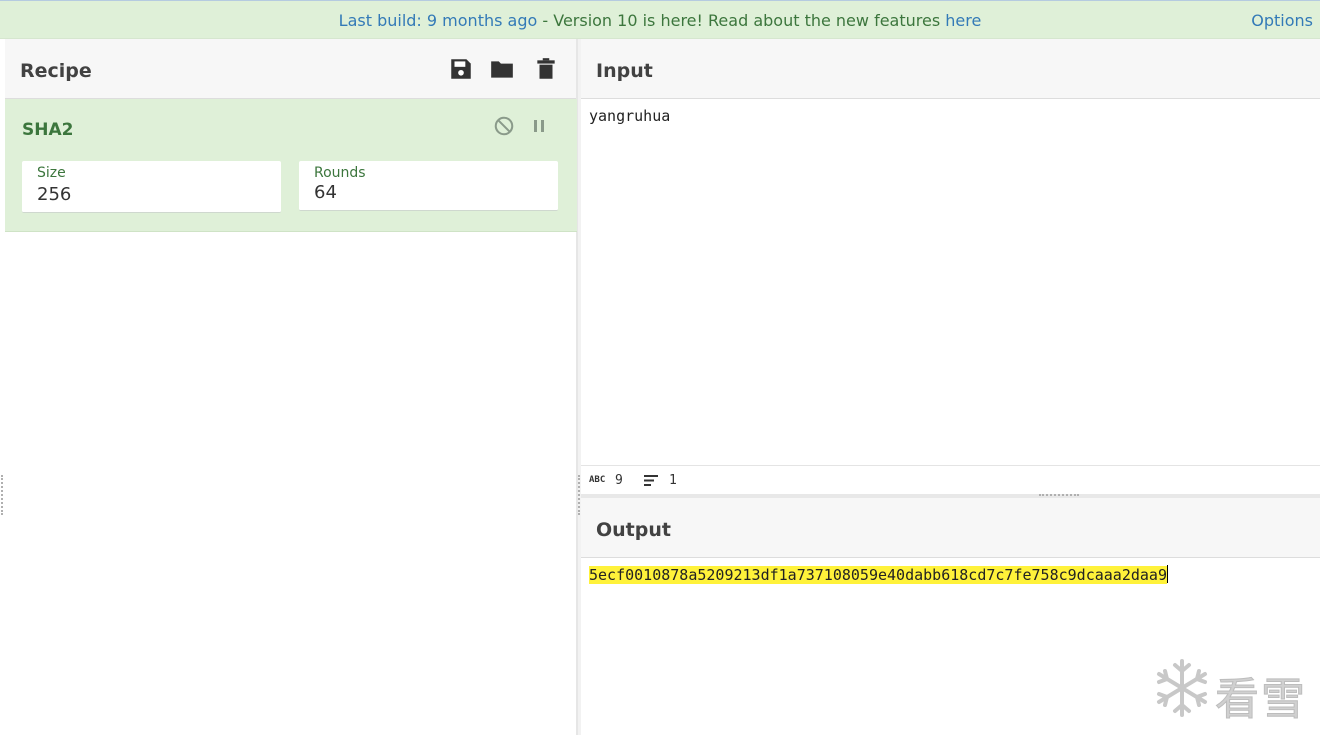  I want to click on rounds-value: 64, so click(325, 192).